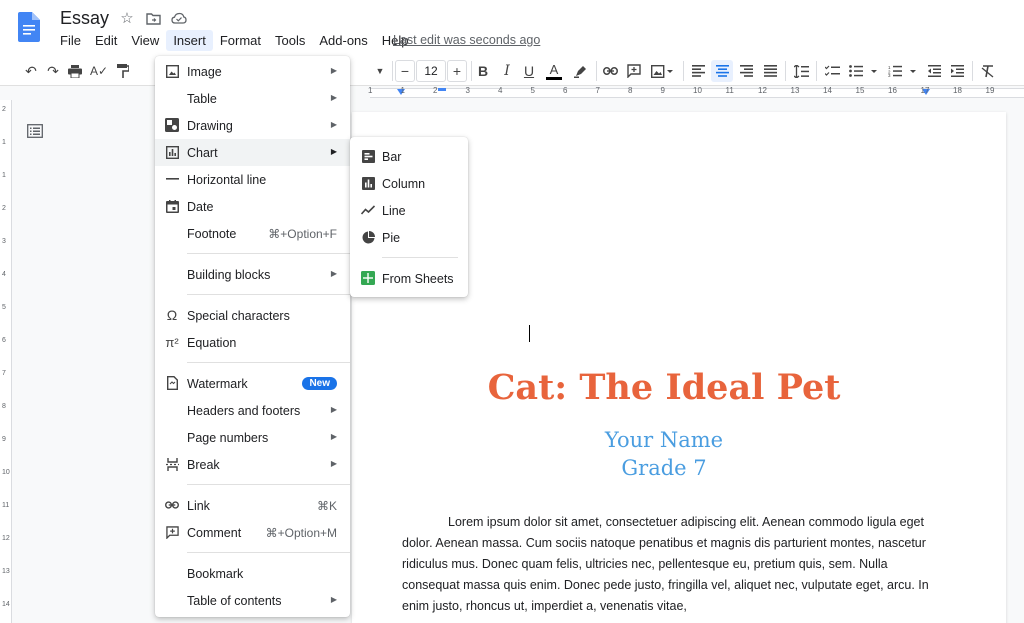 The image size is (1024, 623). I want to click on move-folder-icon, so click(153, 18).